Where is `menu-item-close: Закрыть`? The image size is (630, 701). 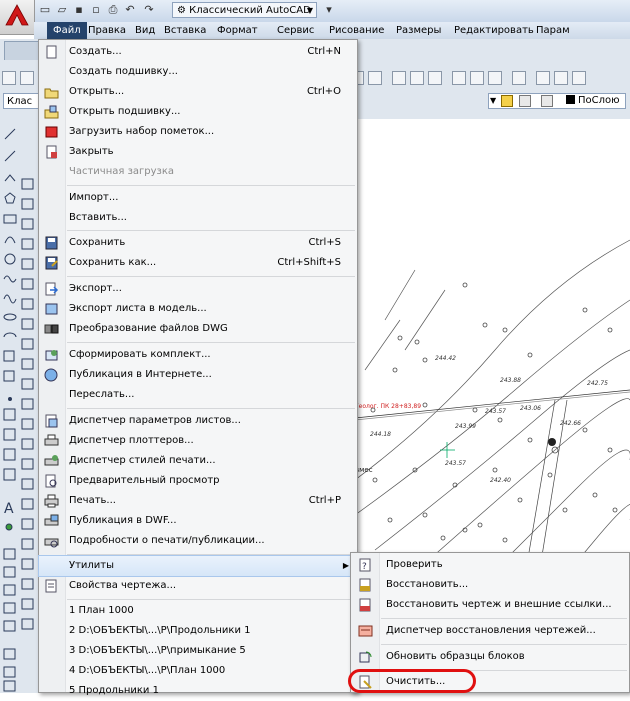 menu-item-close: Закрыть is located at coordinates (198, 152).